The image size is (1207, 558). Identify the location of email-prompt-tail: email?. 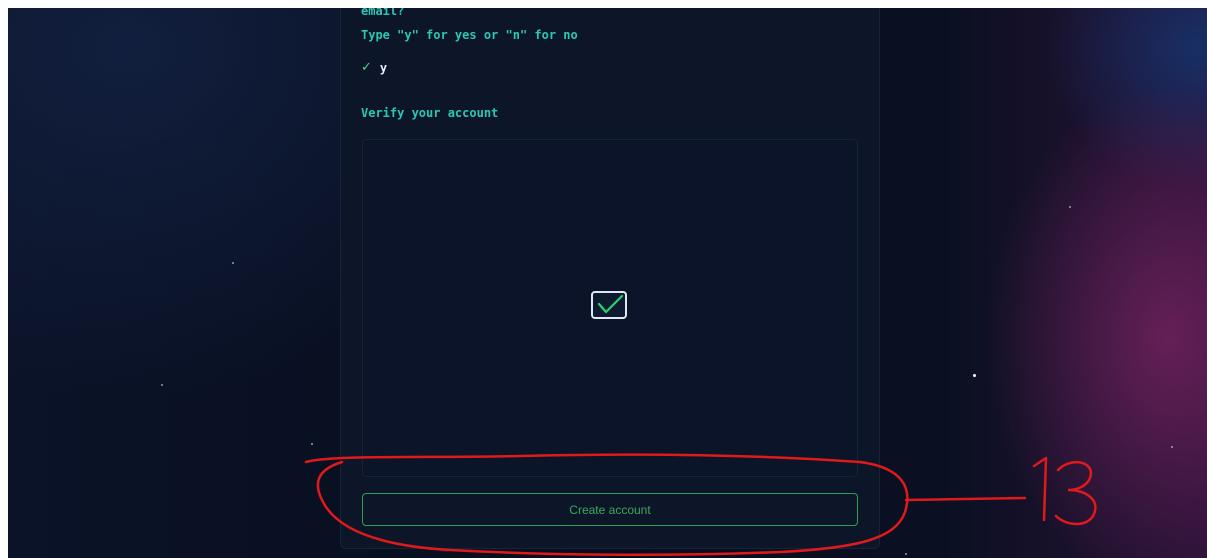
(383, 13).